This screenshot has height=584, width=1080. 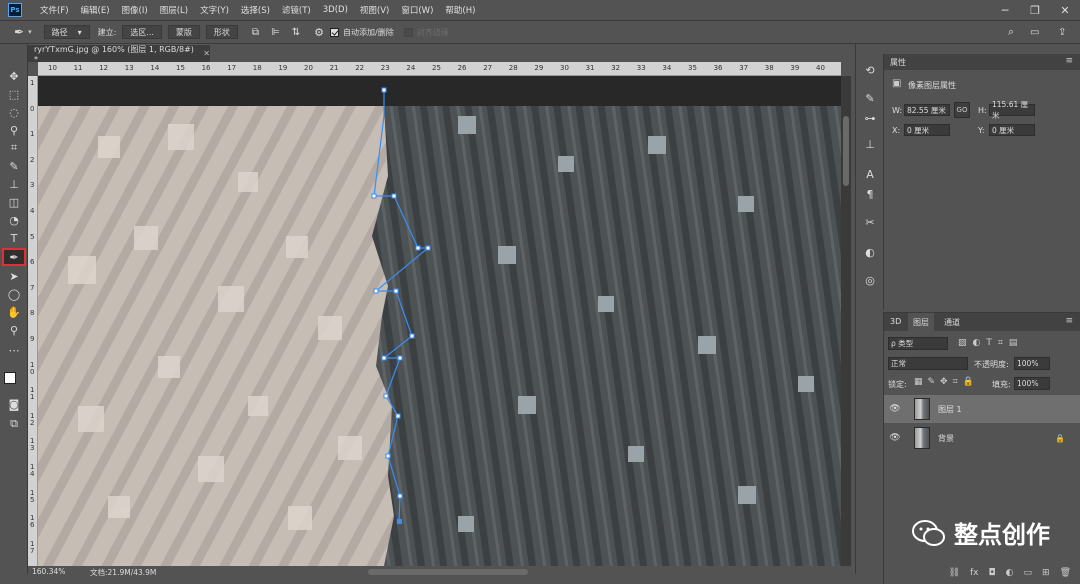 What do you see at coordinates (296, 10) in the screenshot?
I see `menu-filter: 滤镜(T)` at bounding box center [296, 10].